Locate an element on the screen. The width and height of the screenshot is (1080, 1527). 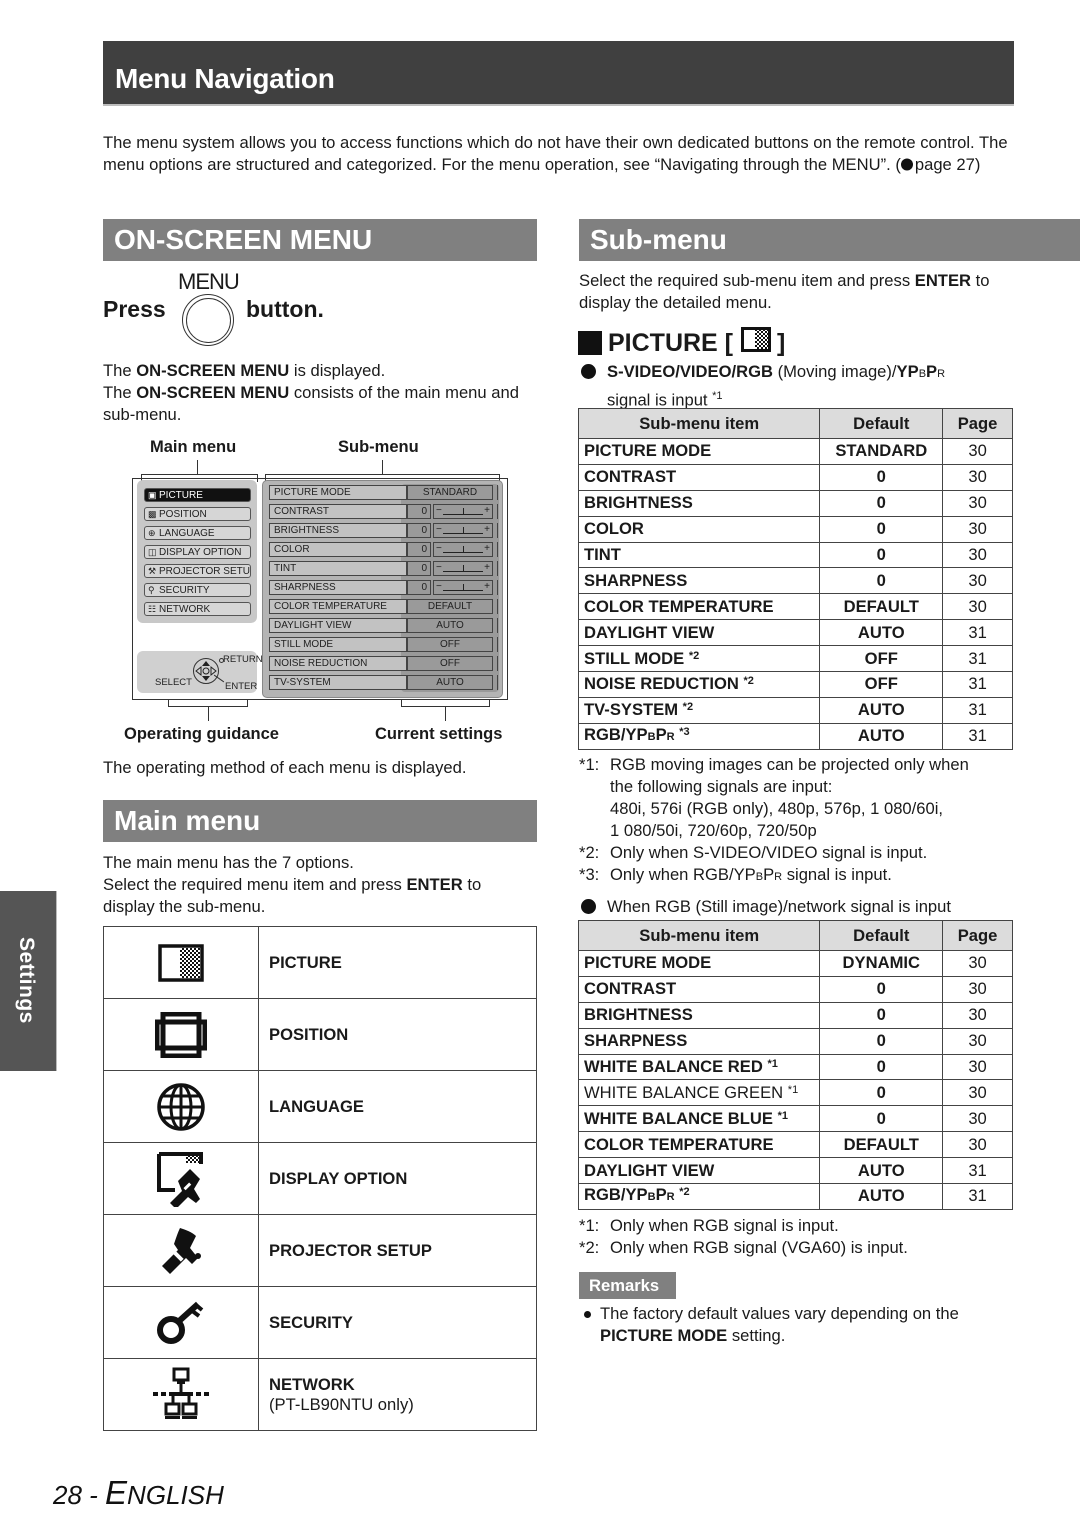
osd-sub-item-value: OFF is located at coordinates (450, 644).